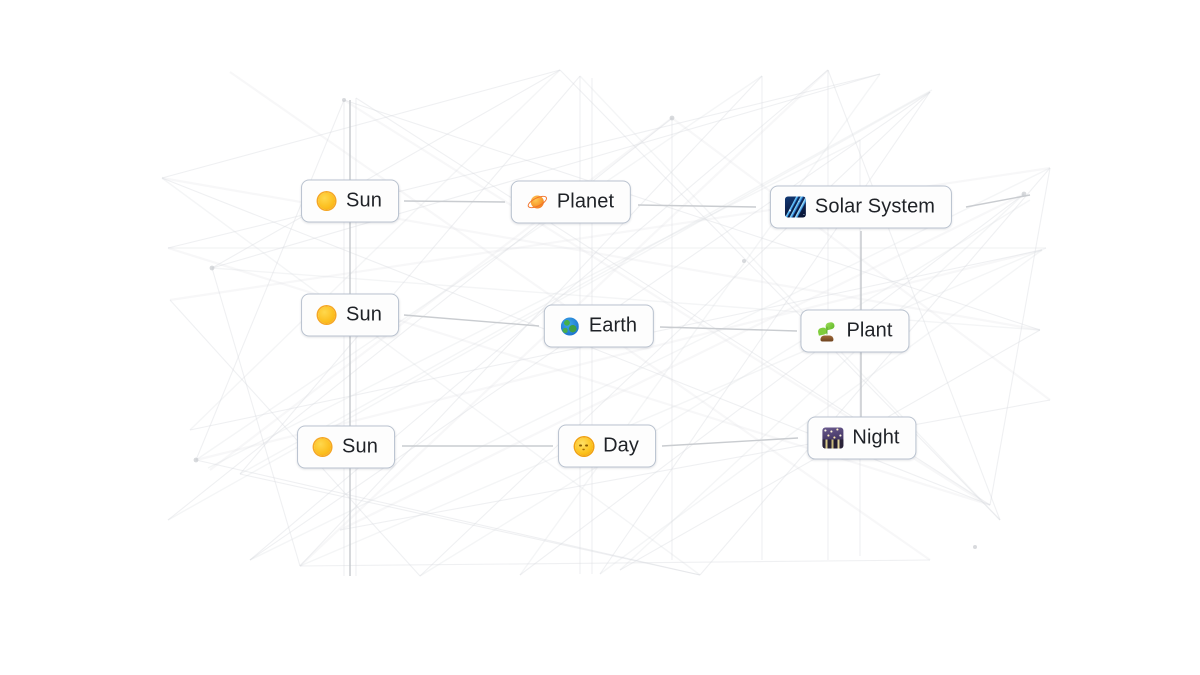 This screenshot has width=1200, height=675. I want to click on node-sun-1: Sun, so click(350, 201).